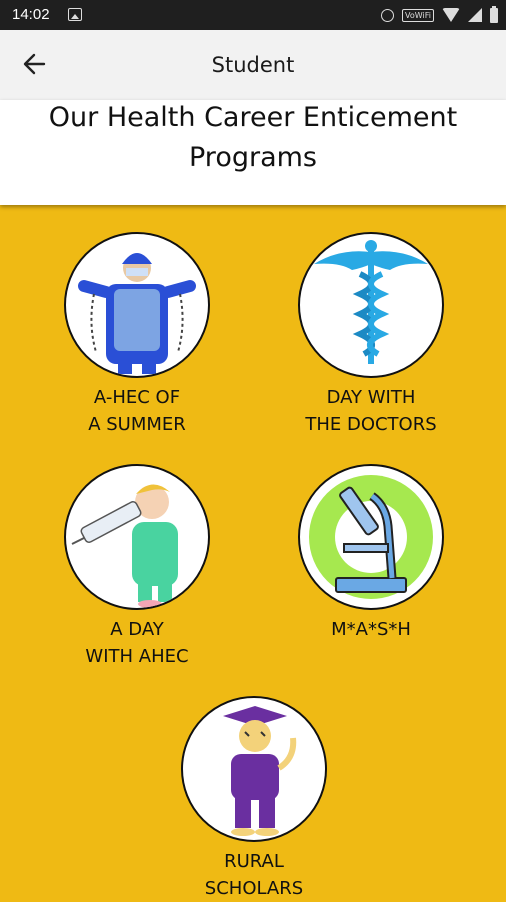 The image size is (506, 902). Describe the element at coordinates (137, 313) in the screenshot. I see `surgeon-icon` at that location.